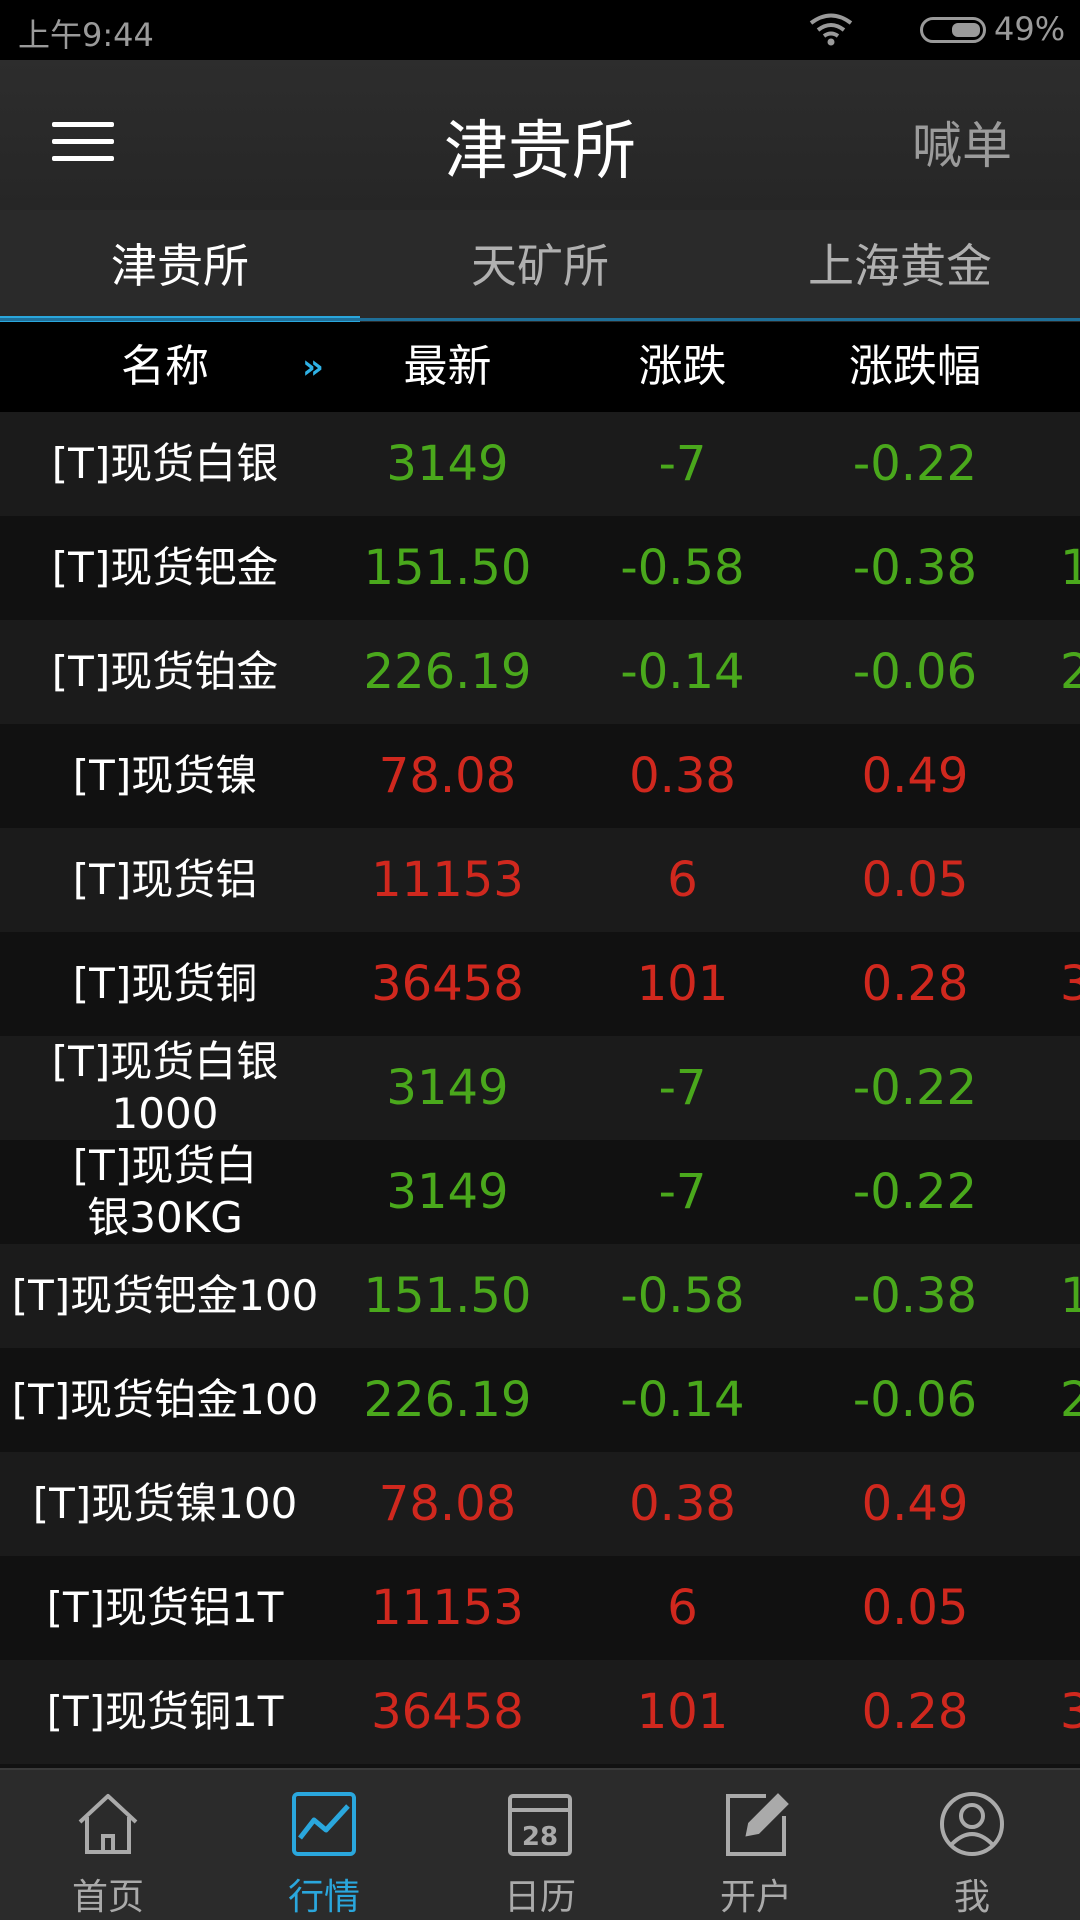  I want to click on table-row: [T]现货镍100 78.08 0.38 0.49, so click(540, 1504).